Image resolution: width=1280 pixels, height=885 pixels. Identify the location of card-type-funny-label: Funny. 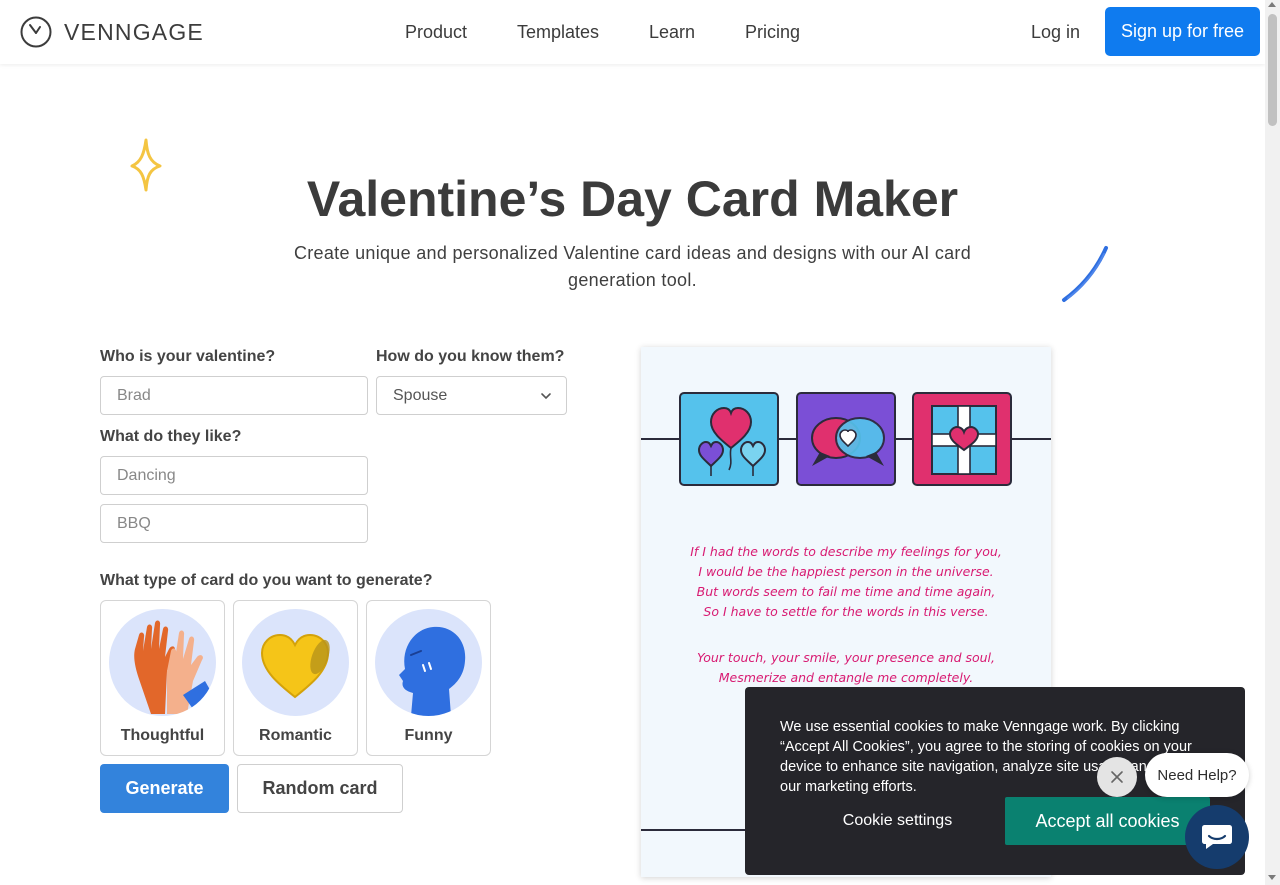
(428, 735).